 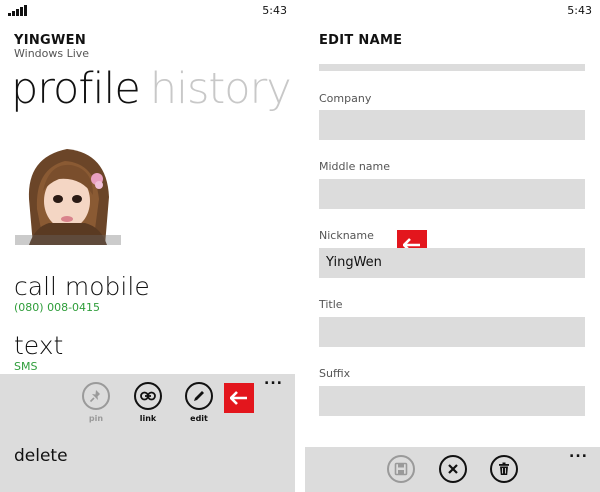 What do you see at coordinates (82, 286) in the screenshot?
I see `call-mobile-action: call mobile` at bounding box center [82, 286].